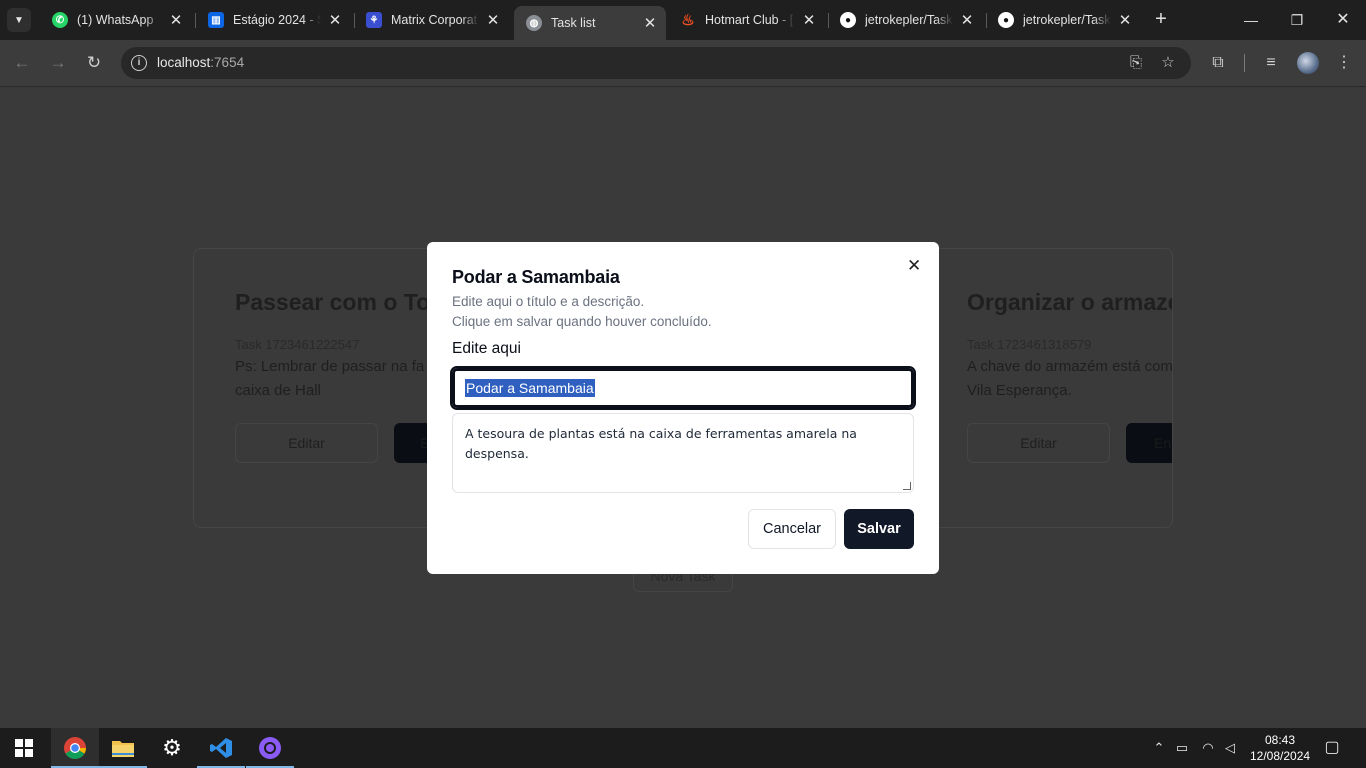 The image size is (1366, 768). I want to click on tab-task-list: ◍ Task list ✕, so click(590, 23).